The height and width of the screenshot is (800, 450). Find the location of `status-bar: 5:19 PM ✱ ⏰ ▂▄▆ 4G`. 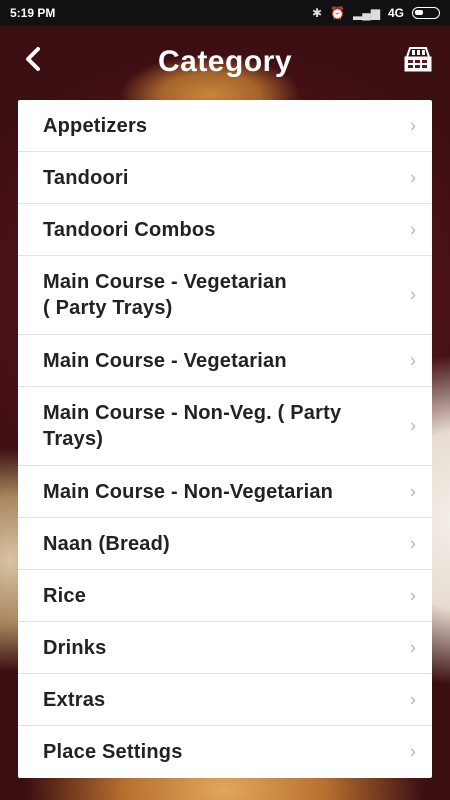

status-bar: 5:19 PM ✱ ⏰ ▂▄▆ 4G is located at coordinates (225, 13).